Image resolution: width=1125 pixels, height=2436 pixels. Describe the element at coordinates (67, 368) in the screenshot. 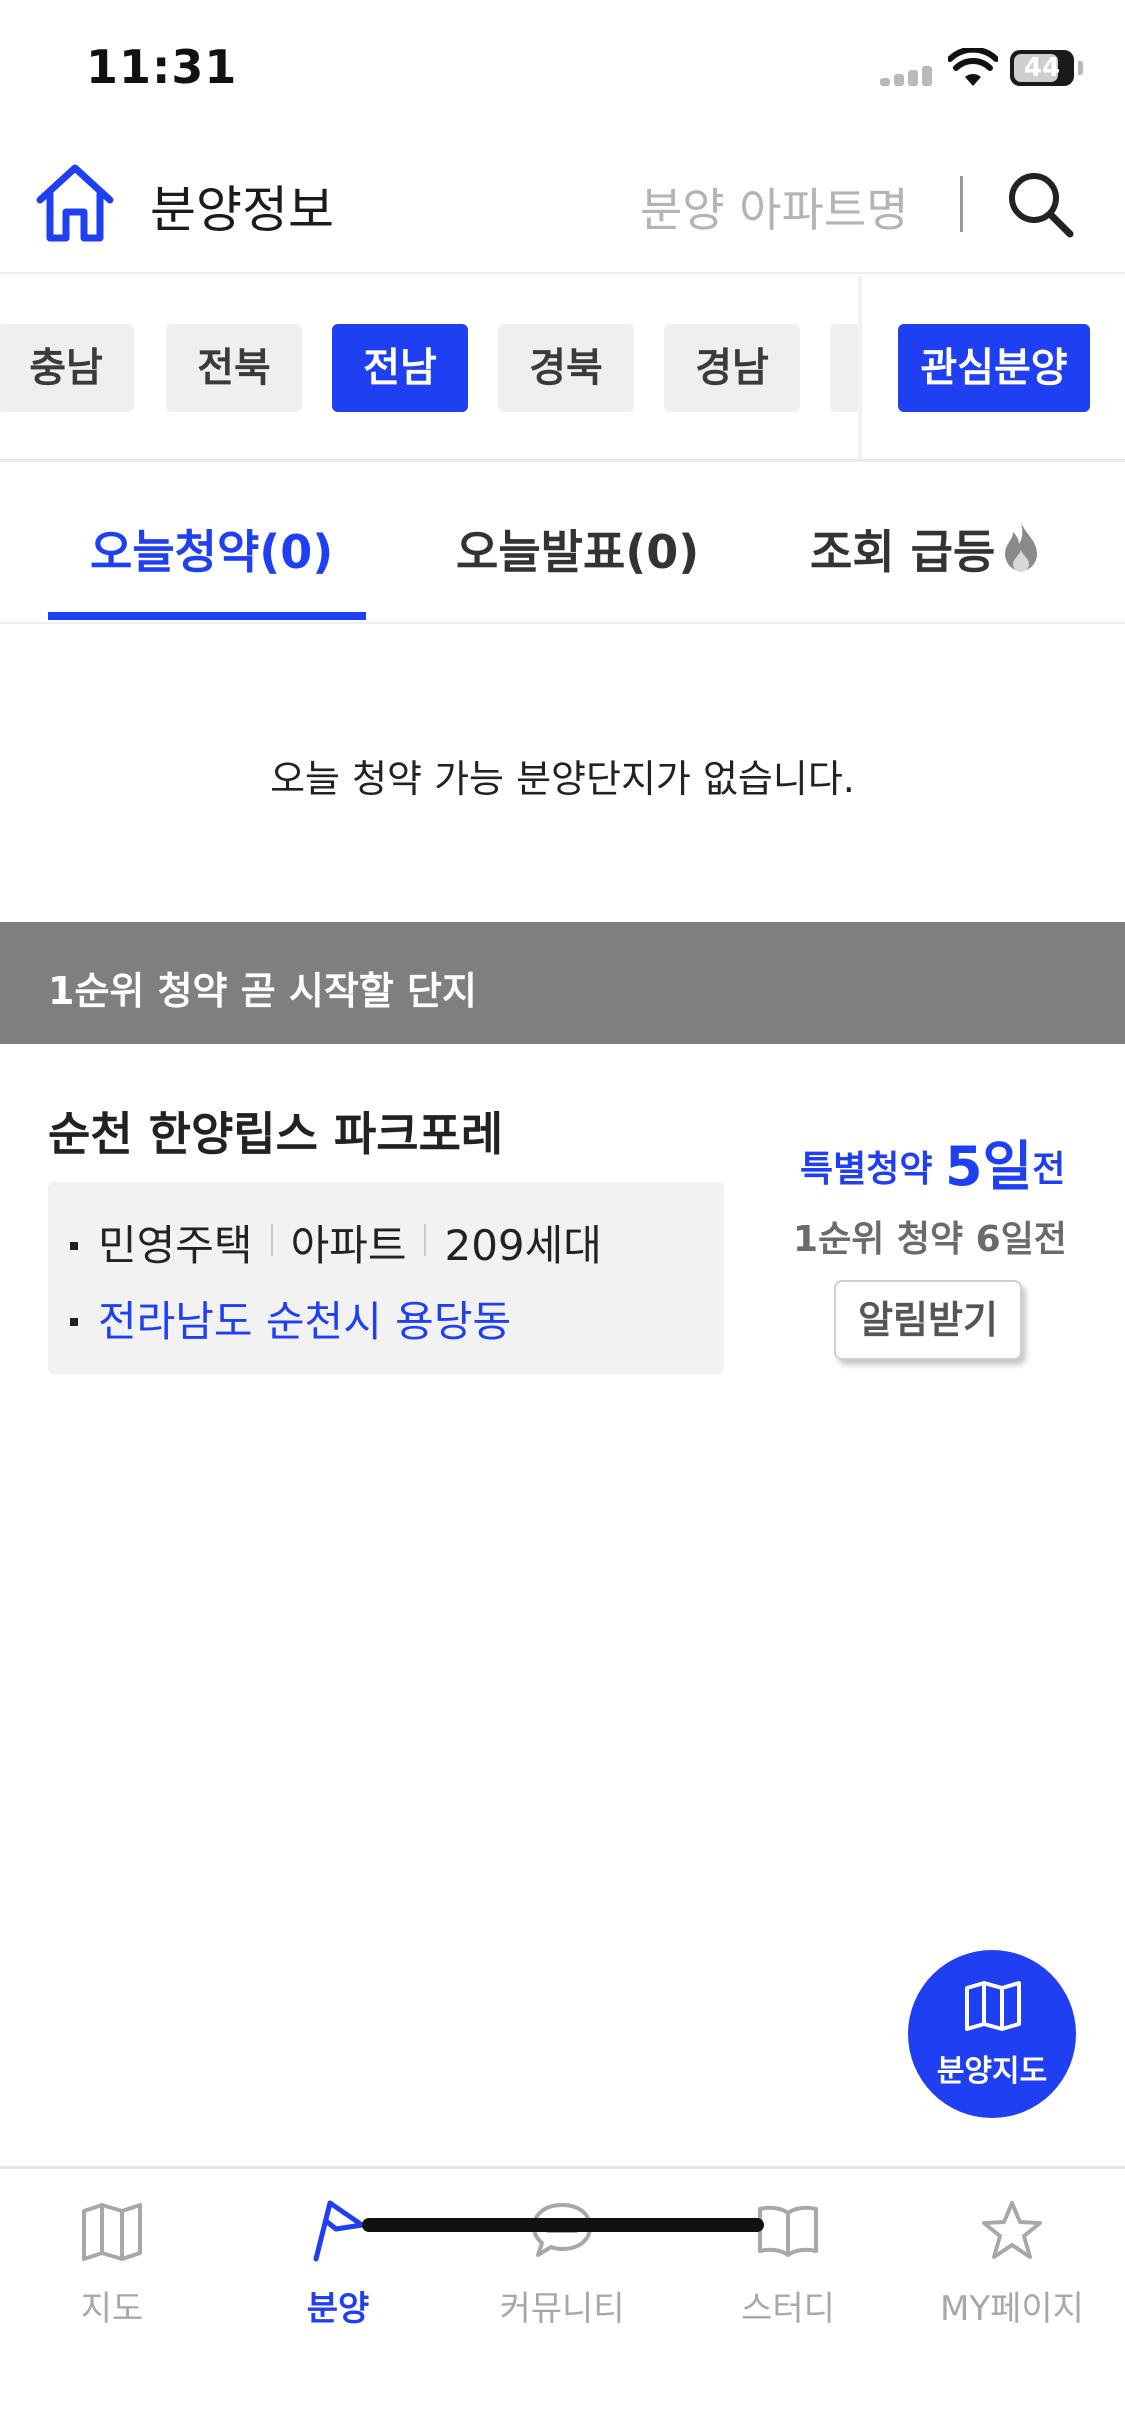

I see `region-chip-chungnam: 충남` at that location.